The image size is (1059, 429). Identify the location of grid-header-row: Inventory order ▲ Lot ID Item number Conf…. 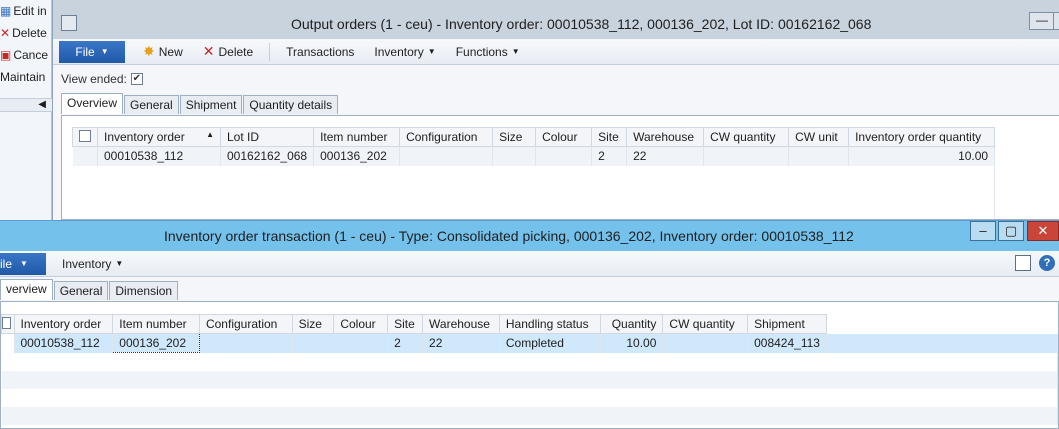
(534, 137).